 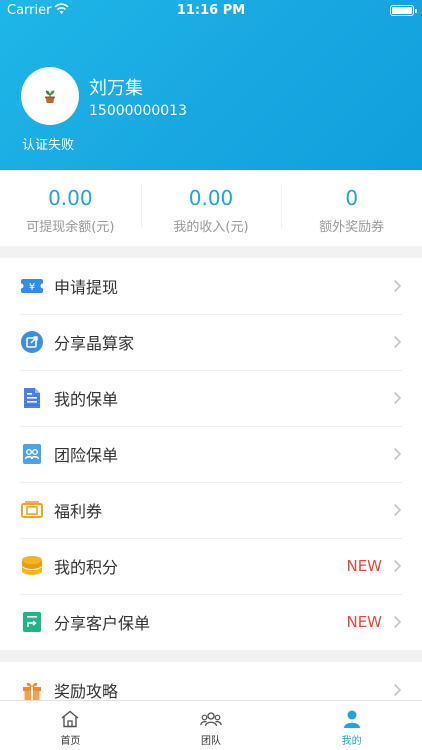 What do you see at coordinates (102, 623) in the screenshot?
I see `menu-item-label: 分享客户保单` at bounding box center [102, 623].